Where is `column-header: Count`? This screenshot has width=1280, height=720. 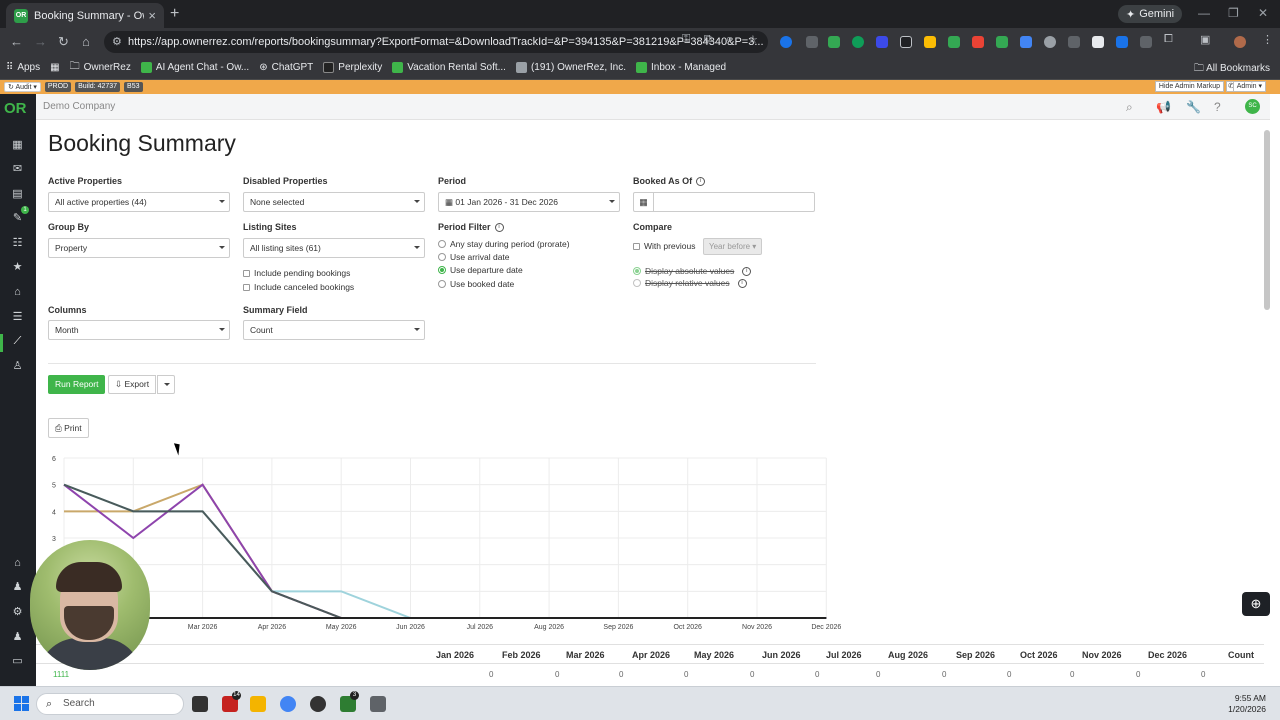
column-header: Count is located at coordinates (1241, 655).